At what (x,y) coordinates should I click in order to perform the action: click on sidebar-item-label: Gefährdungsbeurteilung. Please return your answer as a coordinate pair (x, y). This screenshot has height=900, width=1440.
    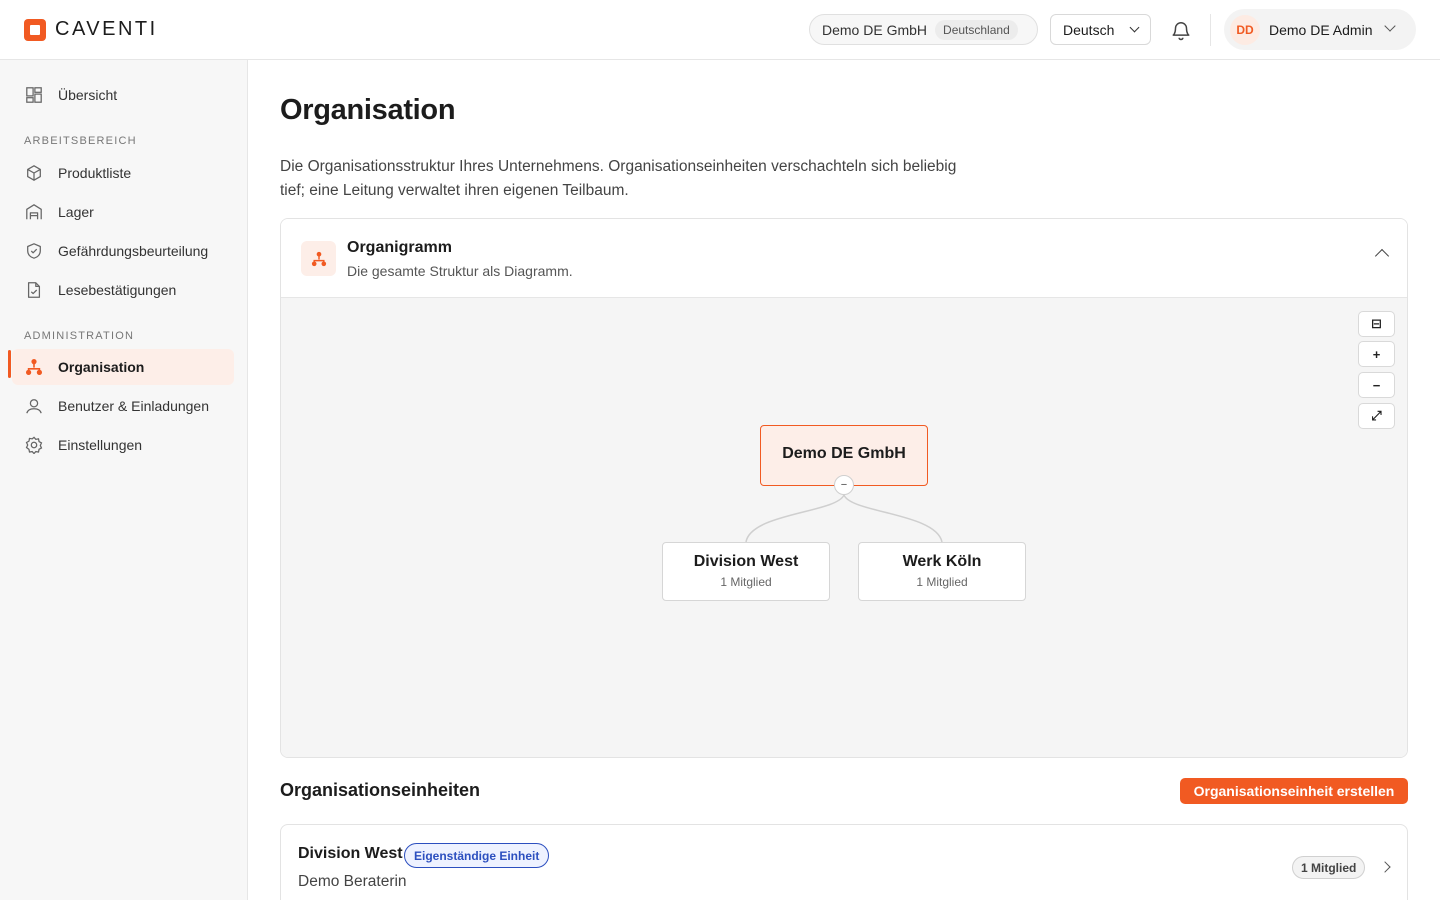
    Looking at the image, I should click on (133, 251).